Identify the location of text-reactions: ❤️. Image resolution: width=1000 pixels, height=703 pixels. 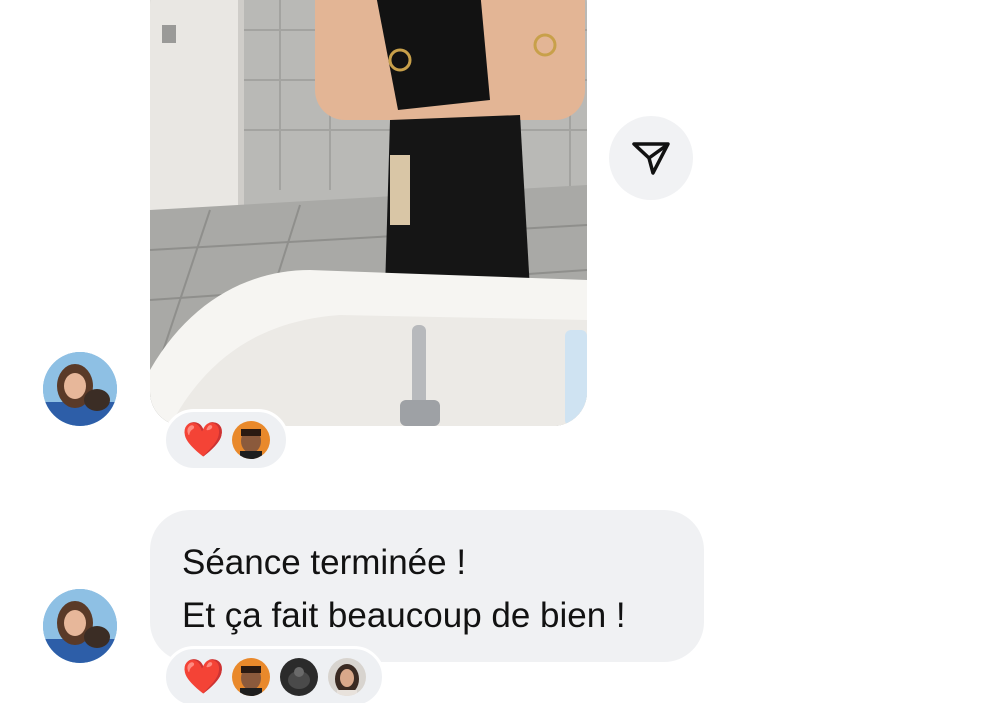
(274, 674).